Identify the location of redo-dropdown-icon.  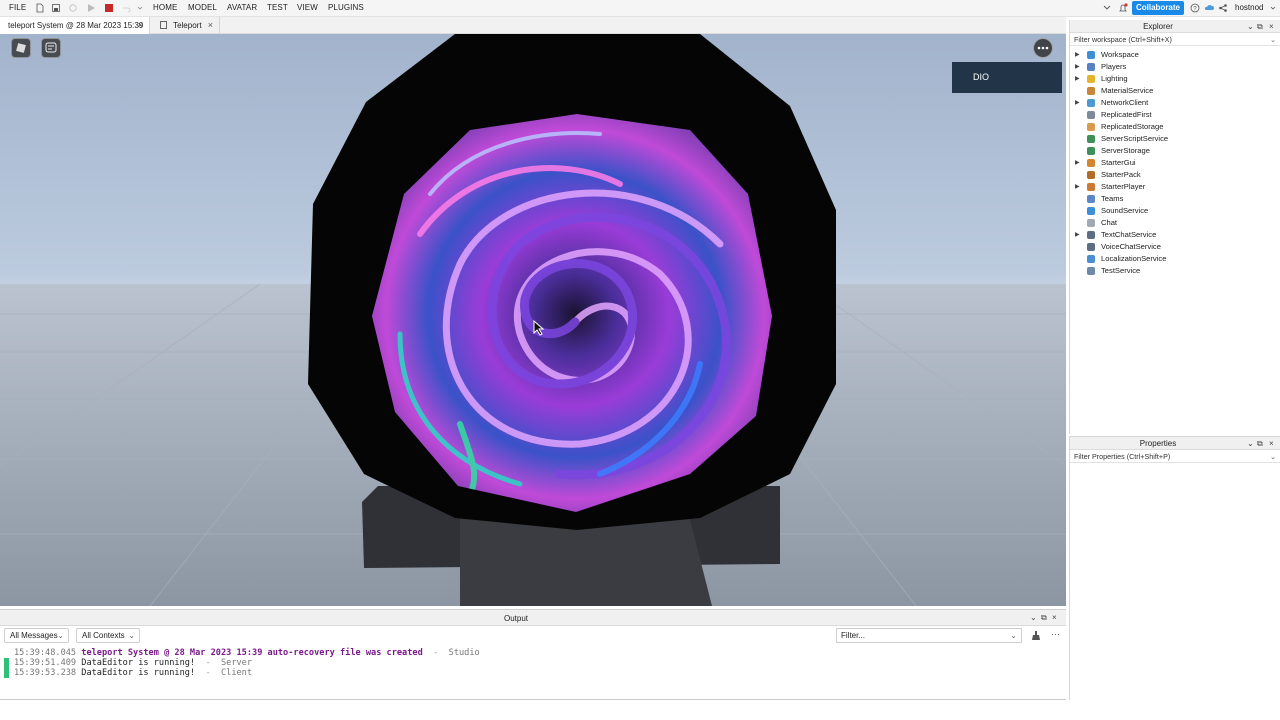
(140, 8).